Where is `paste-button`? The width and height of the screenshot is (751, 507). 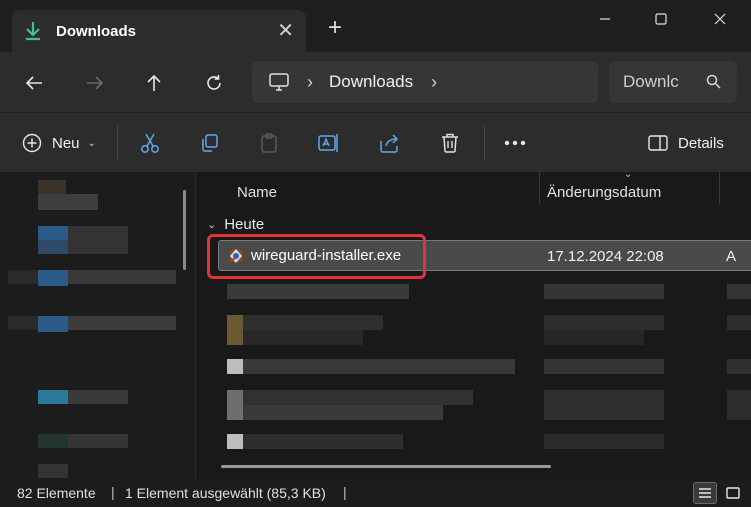
paste-button is located at coordinates (269, 143).